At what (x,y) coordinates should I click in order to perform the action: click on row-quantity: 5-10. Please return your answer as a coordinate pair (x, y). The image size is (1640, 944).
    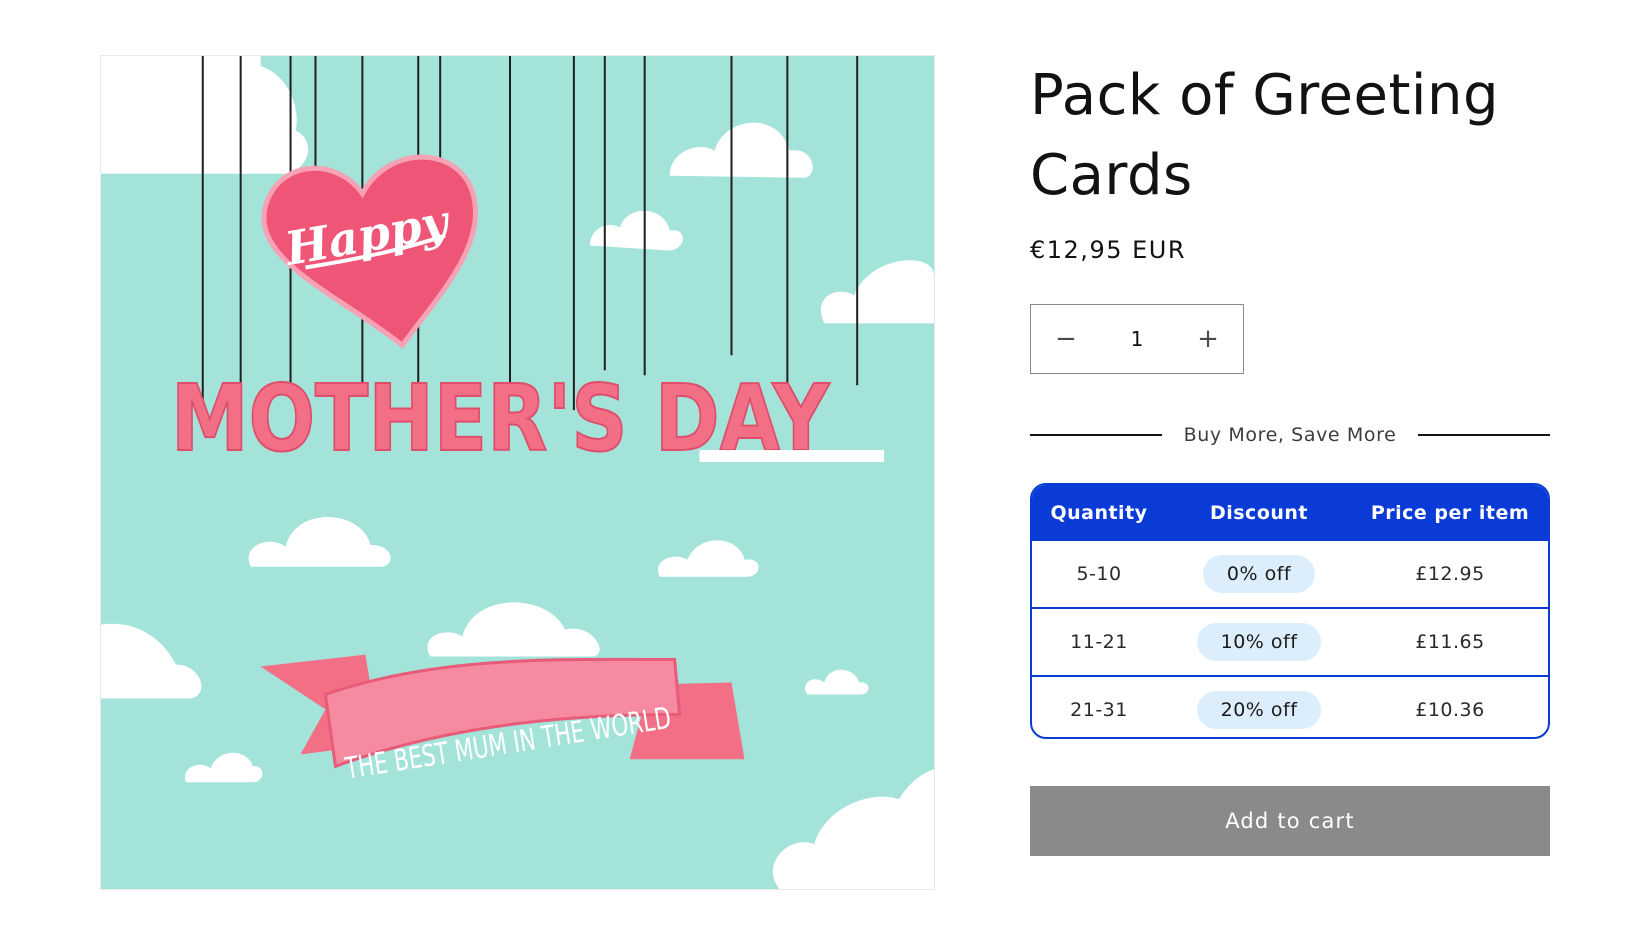
    Looking at the image, I should click on (1099, 574).